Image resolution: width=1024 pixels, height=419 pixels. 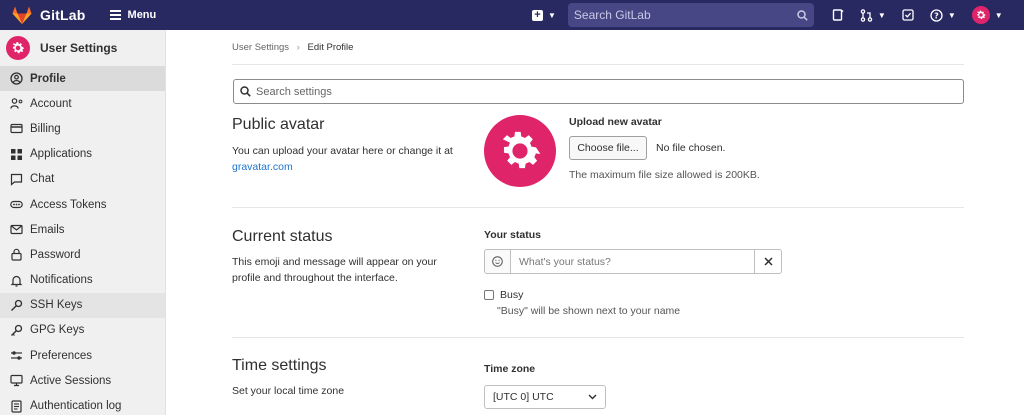 What do you see at coordinates (260, 47) in the screenshot?
I see `breadcrumb-parent: User Settings` at bounding box center [260, 47].